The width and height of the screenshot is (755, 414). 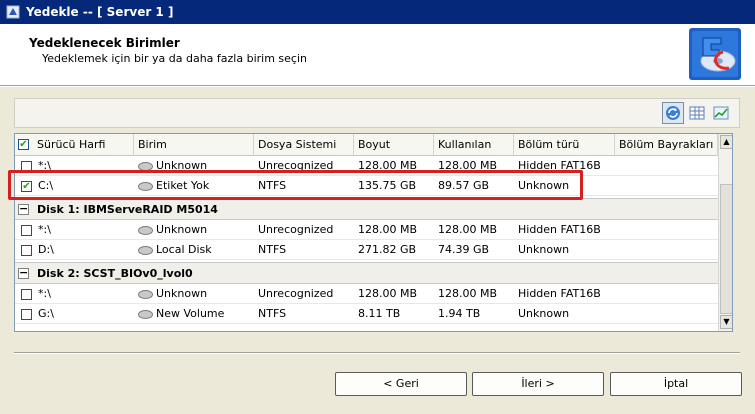 What do you see at coordinates (194, 145) in the screenshot?
I see `col-volume: Birim` at bounding box center [194, 145].